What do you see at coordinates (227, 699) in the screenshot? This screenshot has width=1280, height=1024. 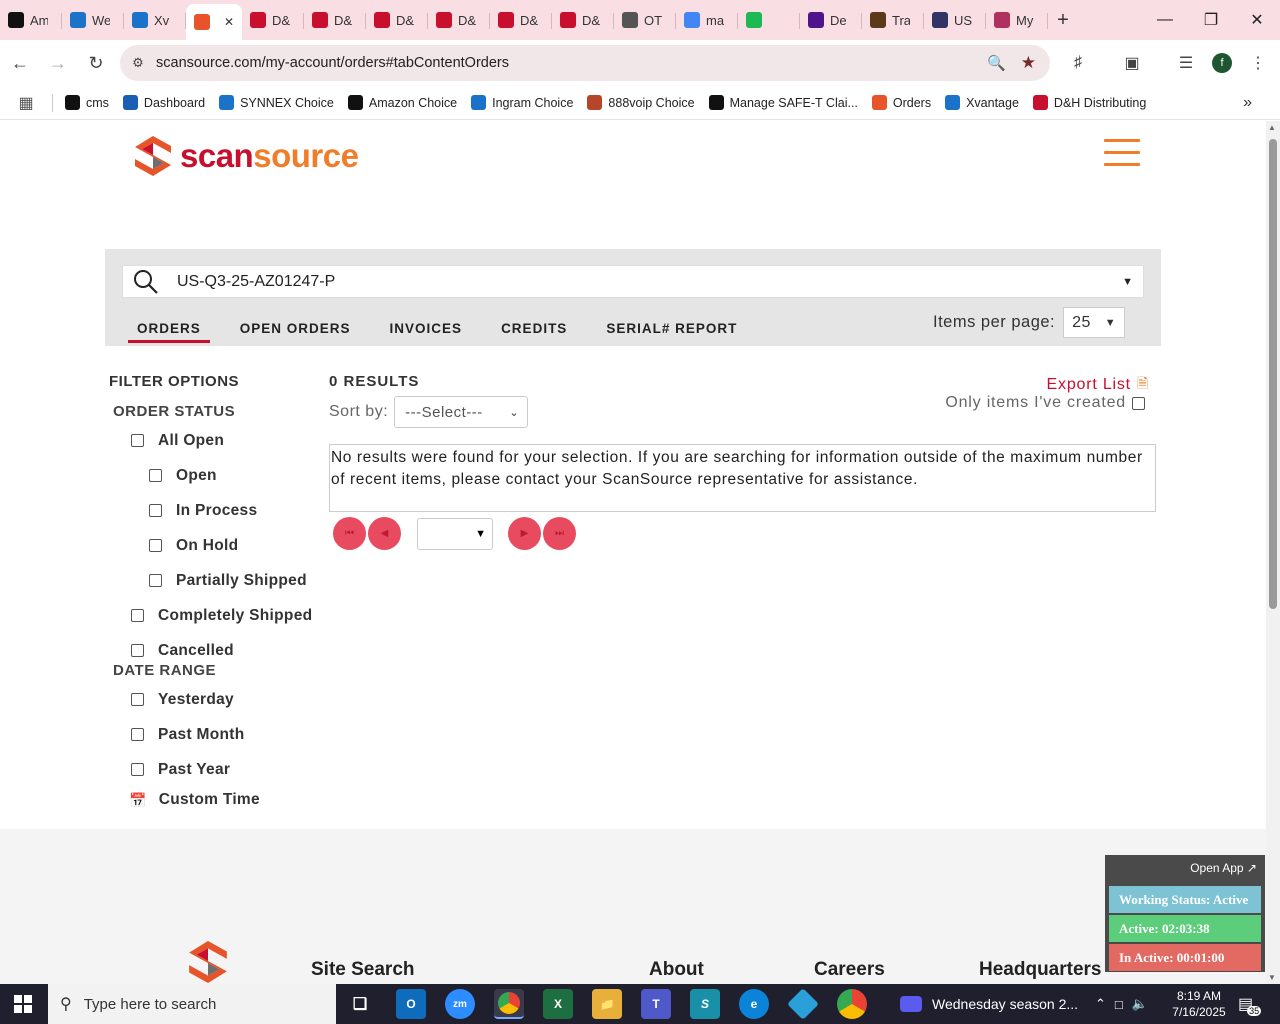 I see `date-range-option: Yesterday` at bounding box center [227, 699].